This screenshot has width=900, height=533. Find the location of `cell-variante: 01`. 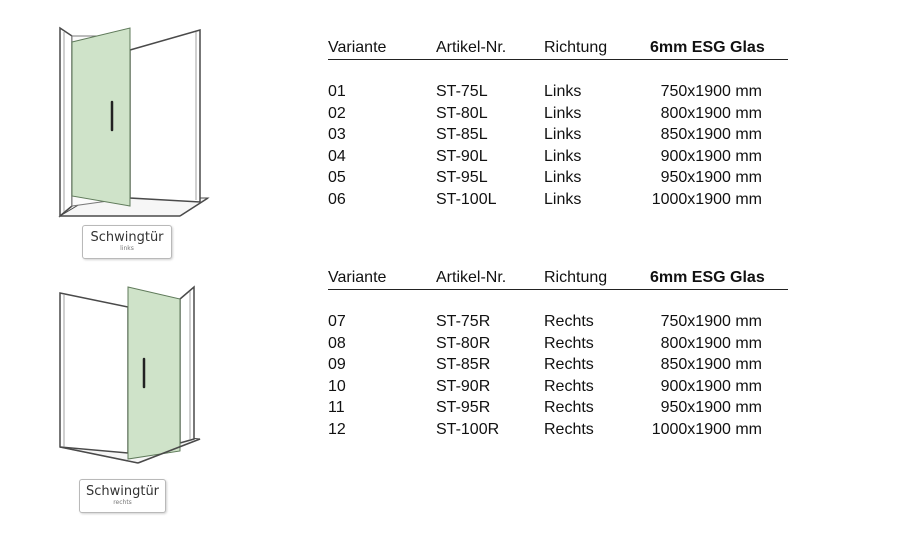

cell-variante: 01 is located at coordinates (337, 91).